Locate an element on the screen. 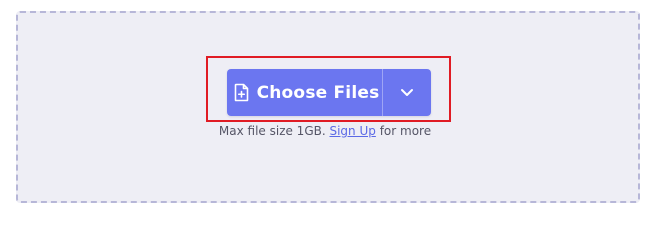 This screenshot has width=650, height=240. upload-button-group: Choose Files is located at coordinates (329, 92).